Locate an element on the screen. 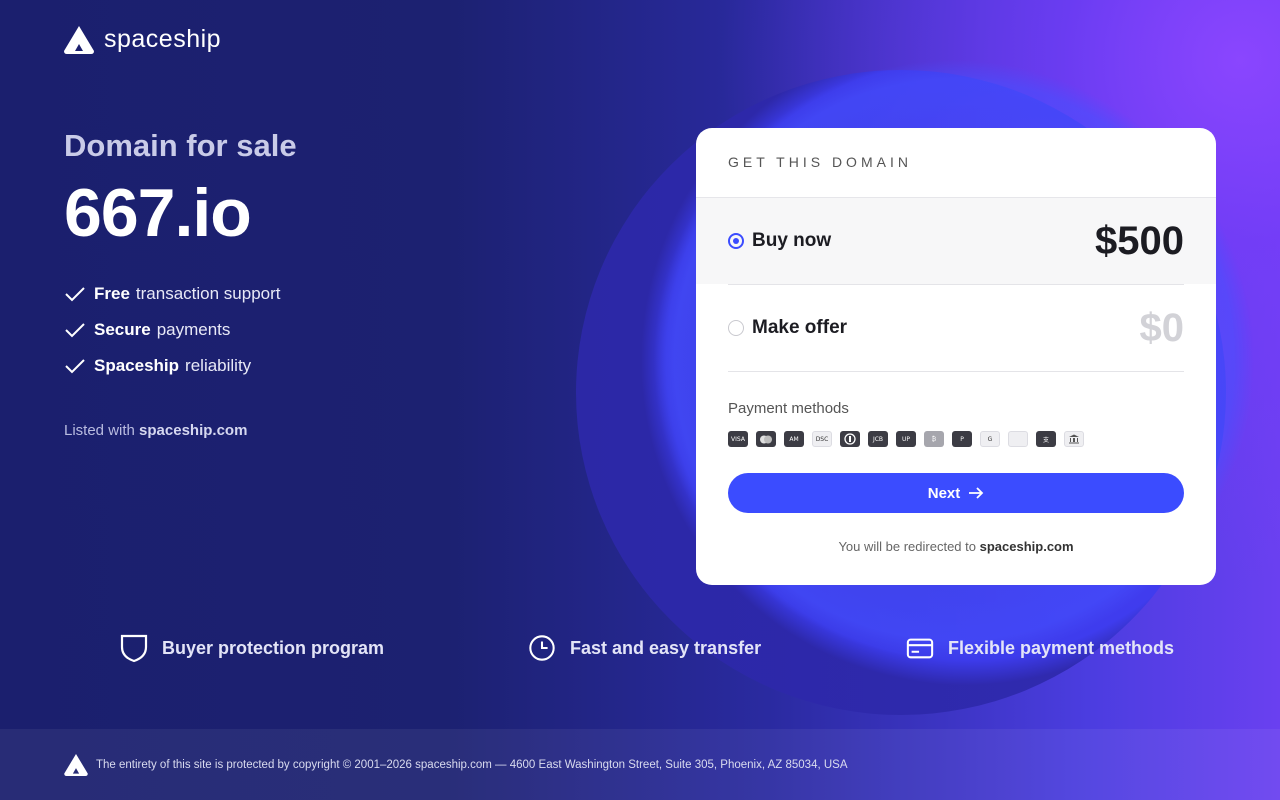 This screenshot has width=1280, height=800. card-heading: GET THIS DOMAIN is located at coordinates (956, 163).